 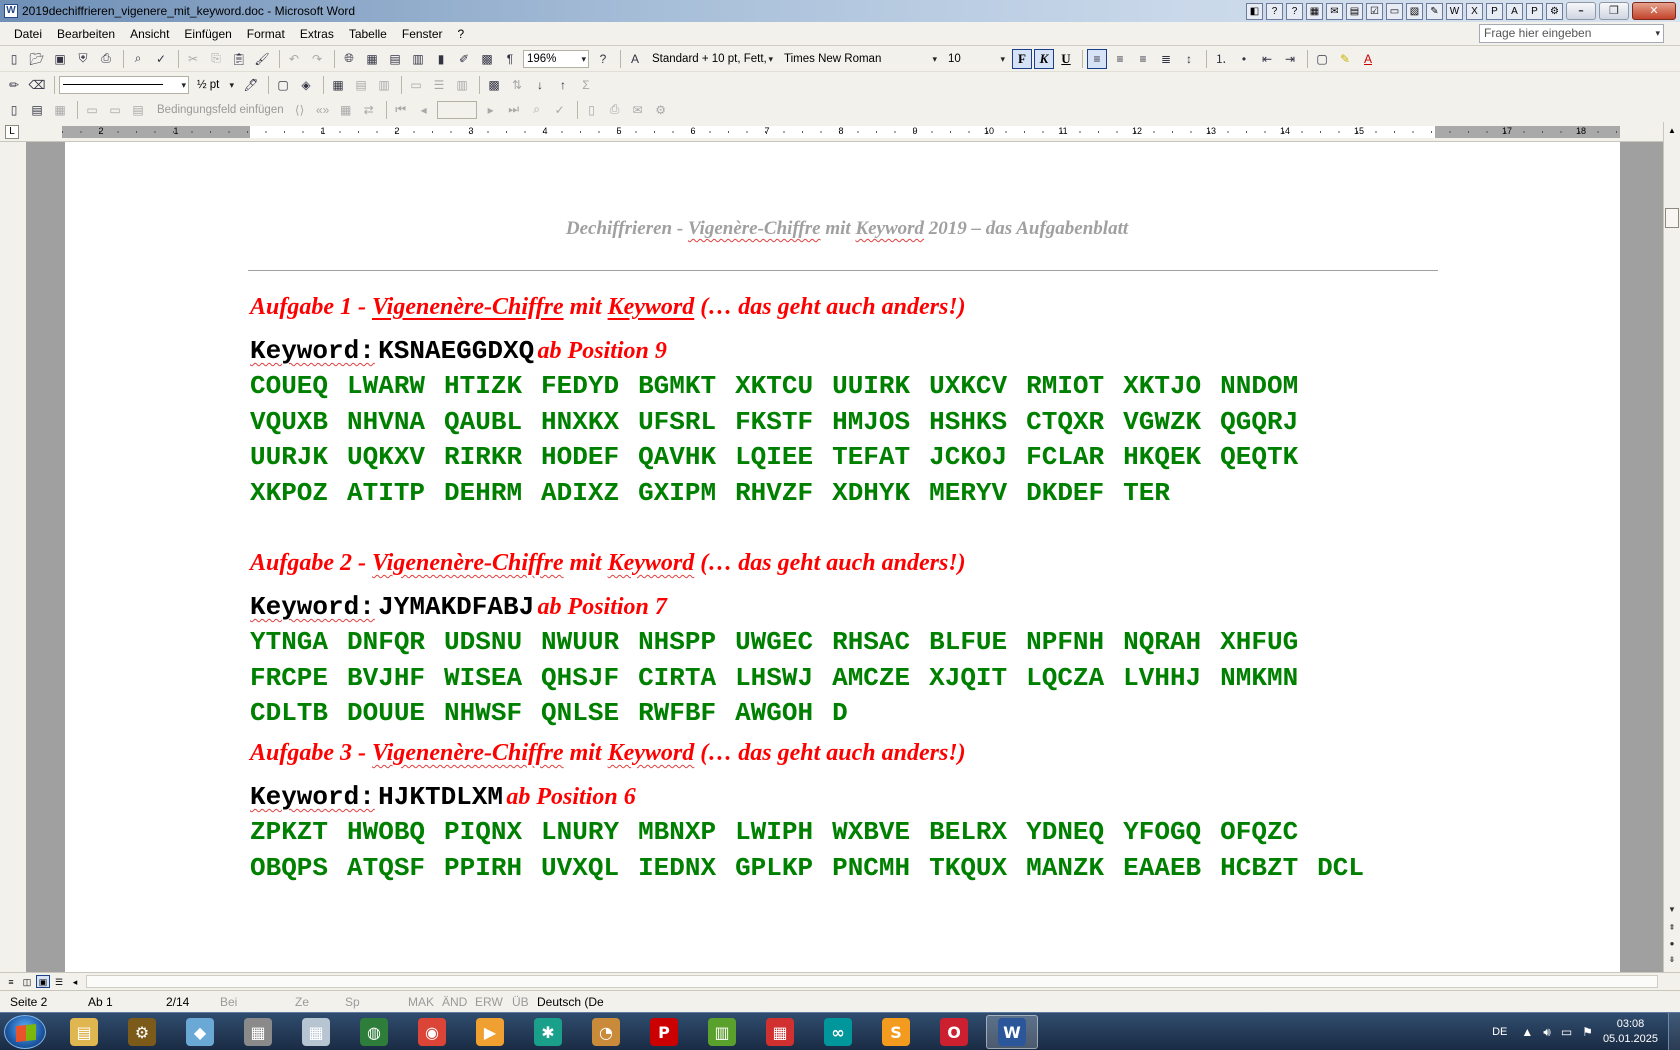 What do you see at coordinates (28, 34) in the screenshot?
I see `menu-datei: Datei` at bounding box center [28, 34].